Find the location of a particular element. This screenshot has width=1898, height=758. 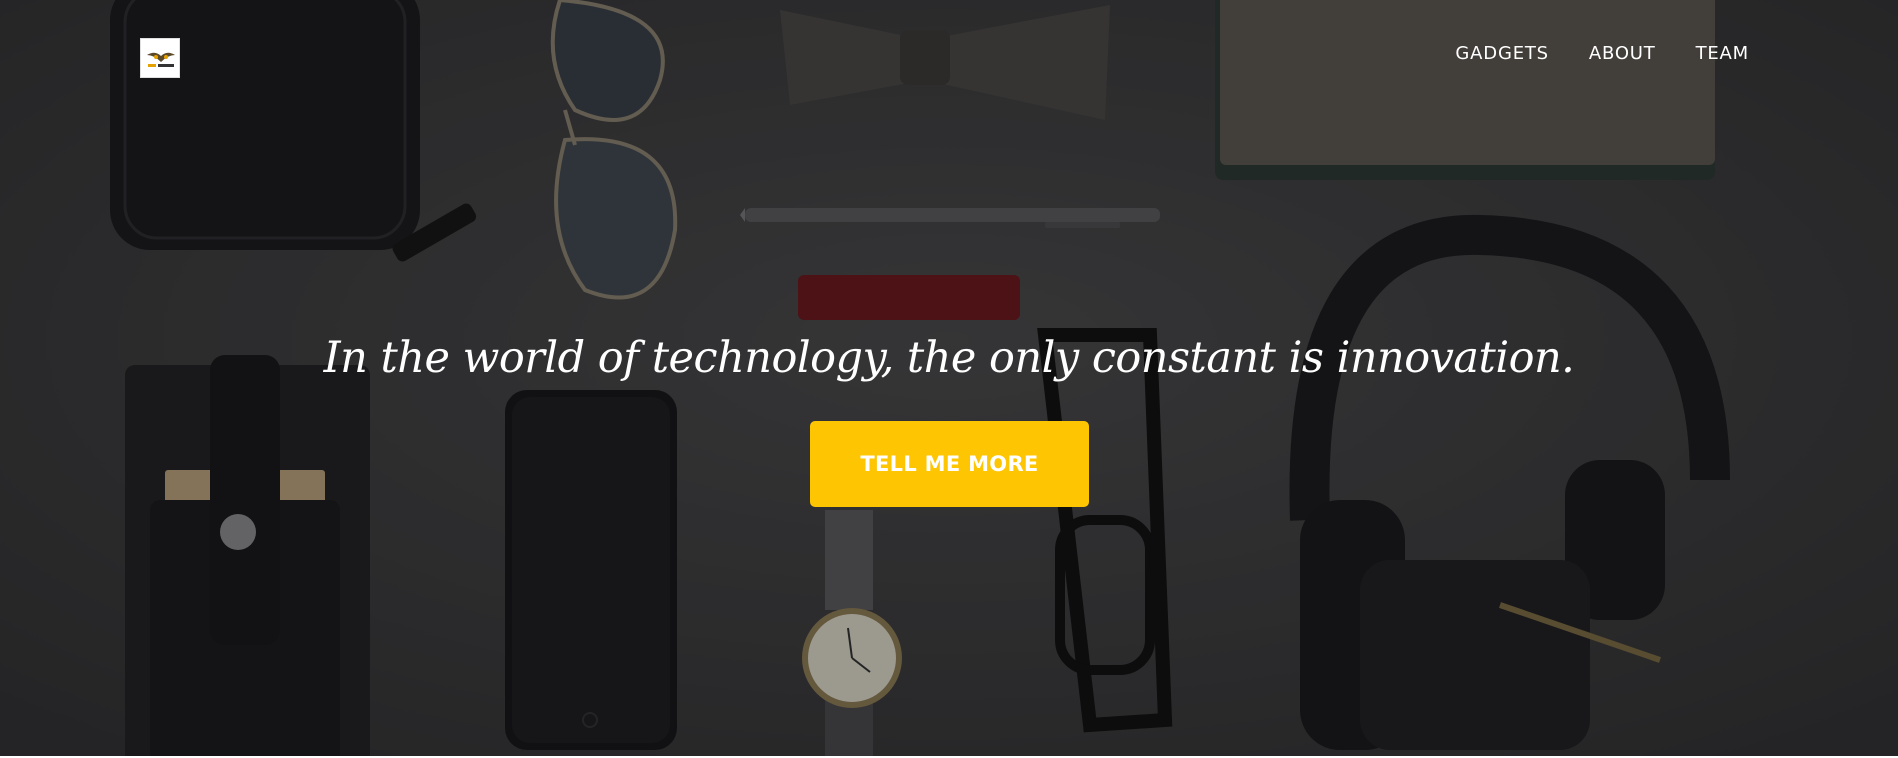

tell-me-more-button: TELL ME MORE is located at coordinates (949, 464).